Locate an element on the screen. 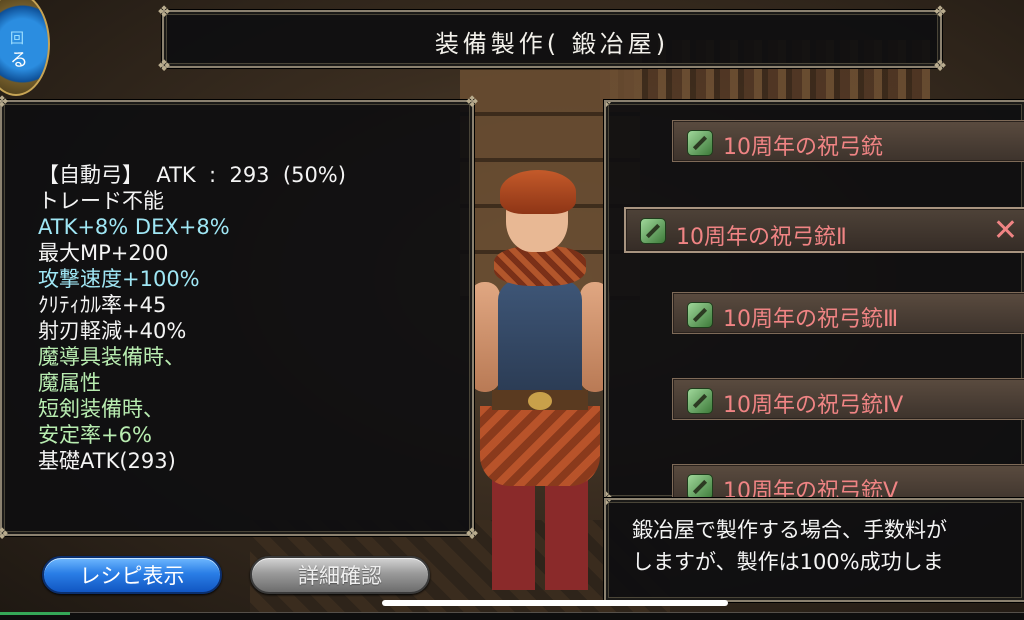 This screenshot has height=620, width=1024. character-left-arm is located at coordinates (485, 337).